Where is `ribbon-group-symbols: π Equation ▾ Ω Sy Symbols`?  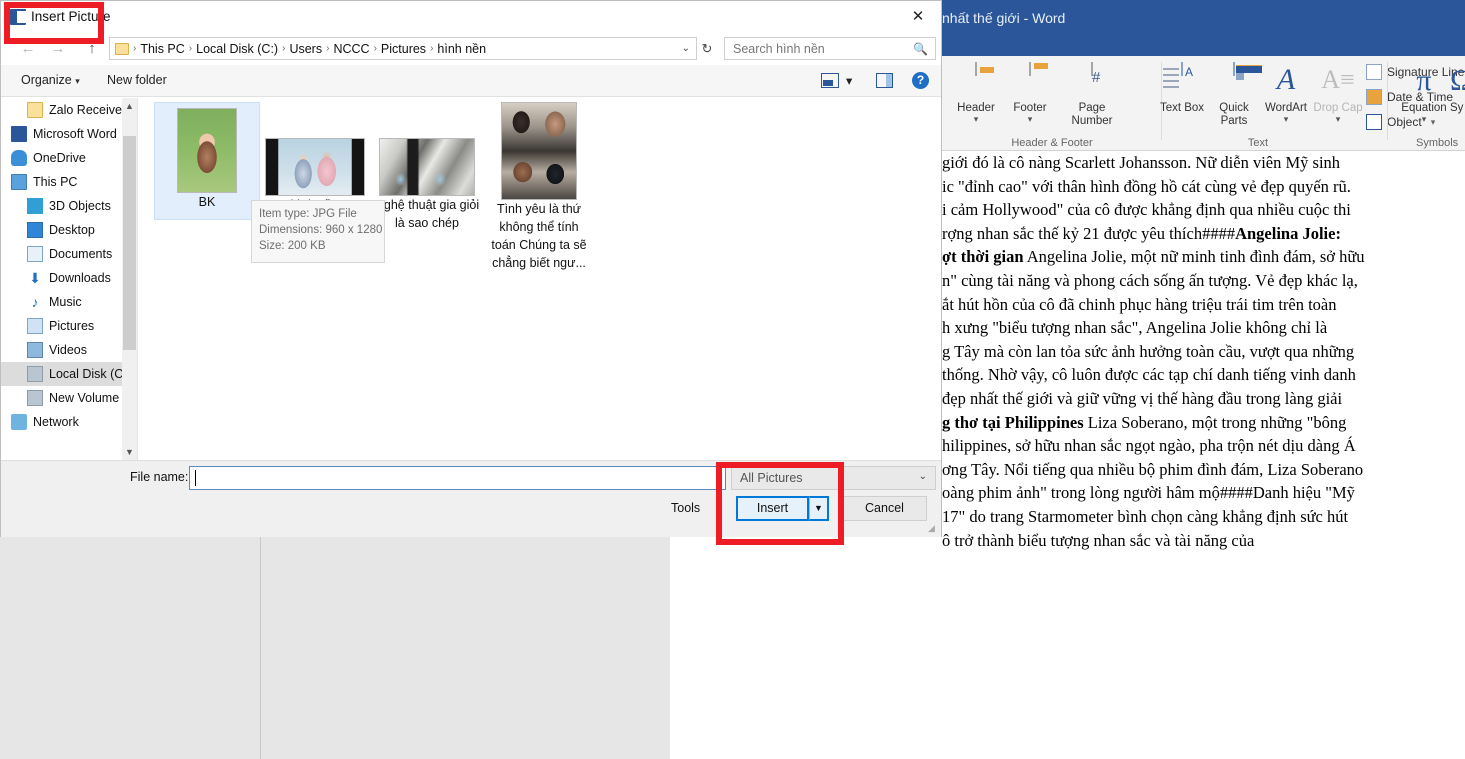
ribbon-group-symbols: π Equation ▾ Ω Sy Symbols is located at coordinates (1430, 103).